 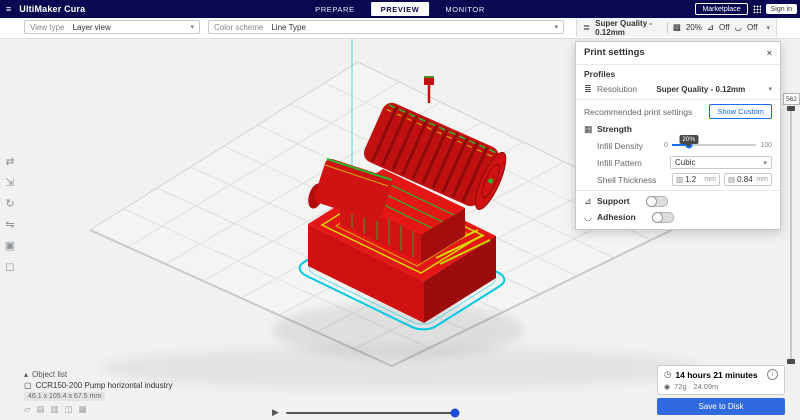 What do you see at coordinates (613, 201) in the screenshot?
I see `support-label: Support` at bounding box center [613, 201].